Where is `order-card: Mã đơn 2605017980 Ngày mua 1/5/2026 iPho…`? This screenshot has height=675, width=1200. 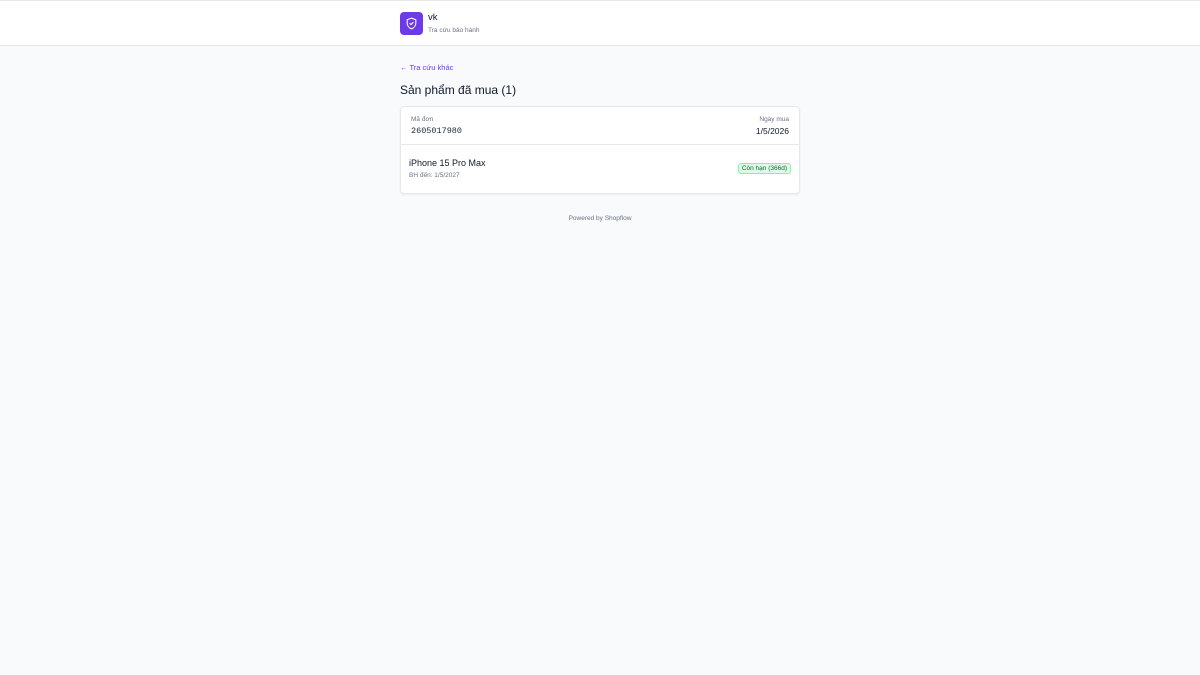 order-card: Mã đơn 2605017980 Ngày mua 1/5/2026 iPho… is located at coordinates (600, 150).